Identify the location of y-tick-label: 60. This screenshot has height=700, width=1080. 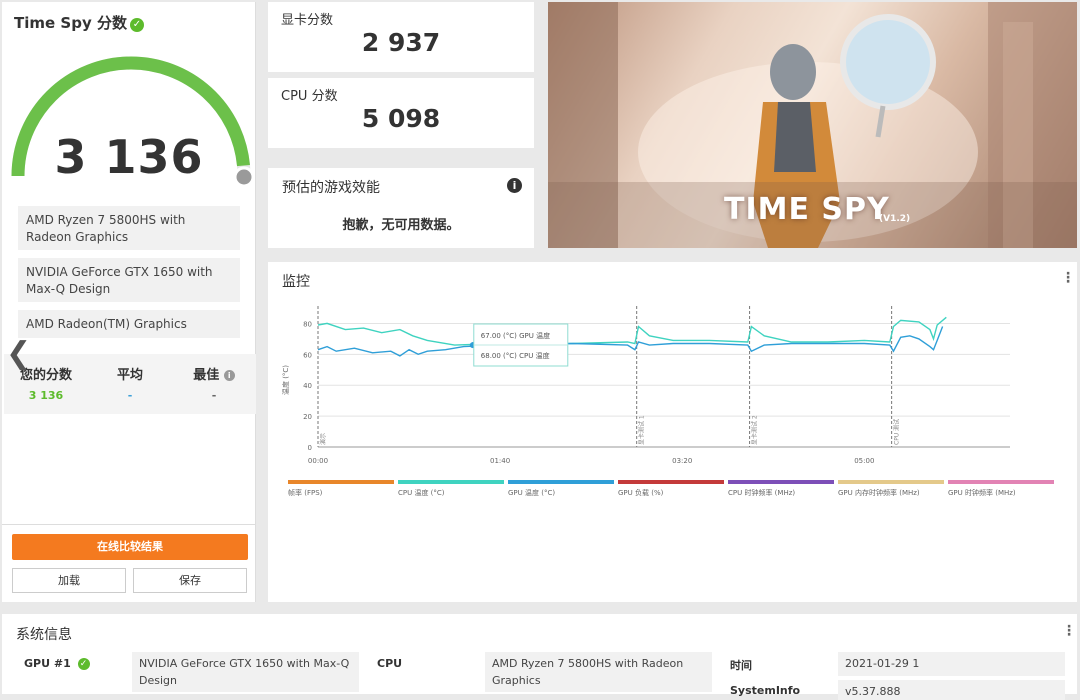
(307, 355).